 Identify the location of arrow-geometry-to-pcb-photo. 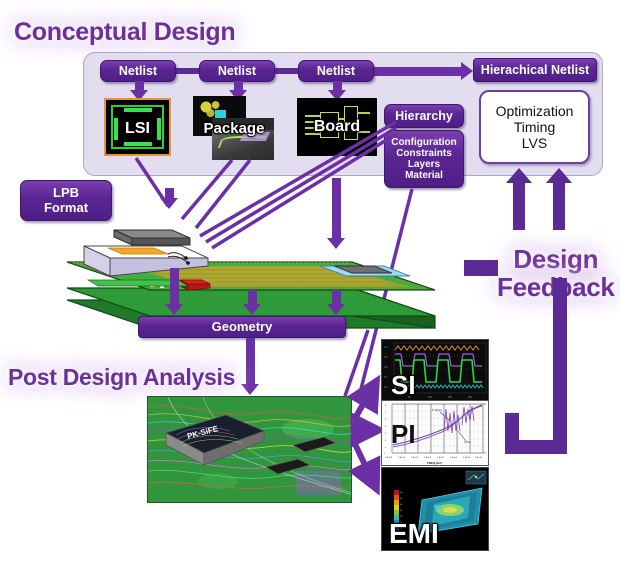
(250, 367).